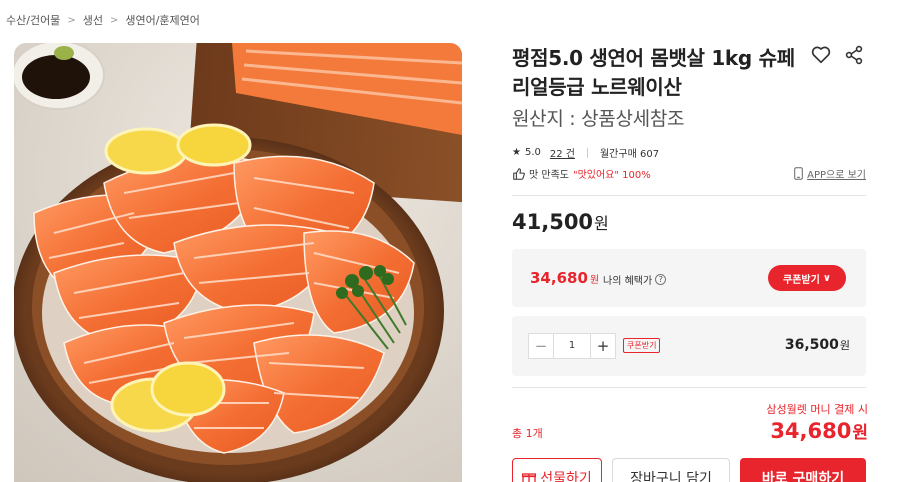 This screenshot has width=900, height=482. I want to click on breadcrumb-item-seafood: 수산/건어물, so click(33, 20).